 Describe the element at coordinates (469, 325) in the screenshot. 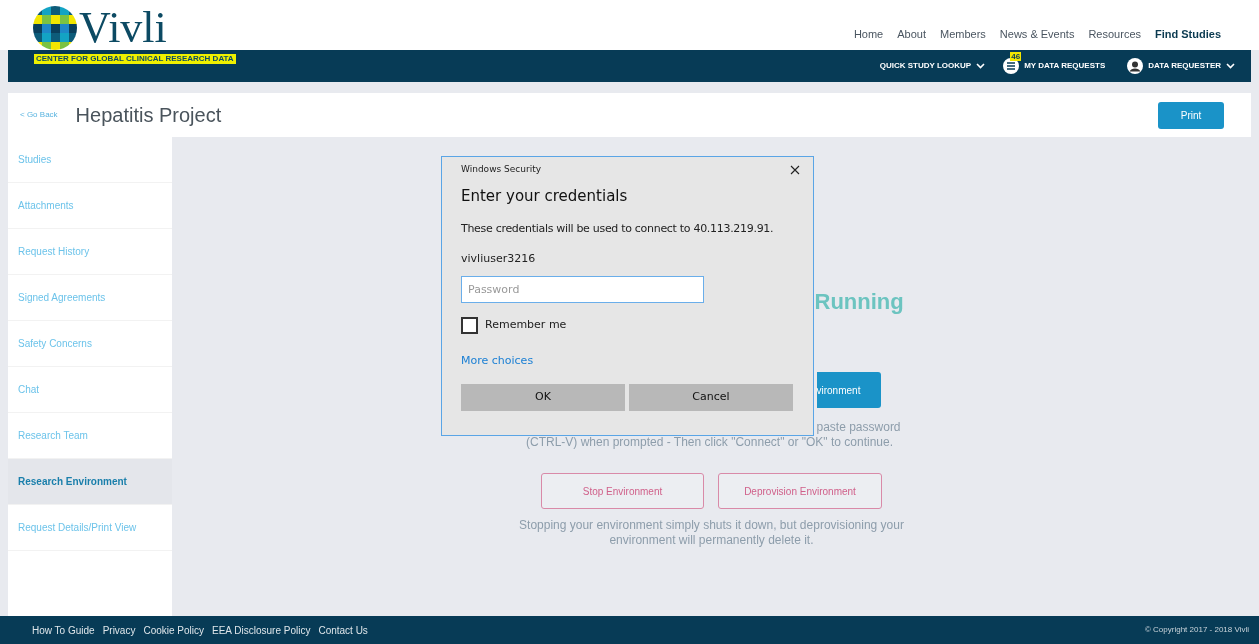

I see `remember-checkbox` at that location.